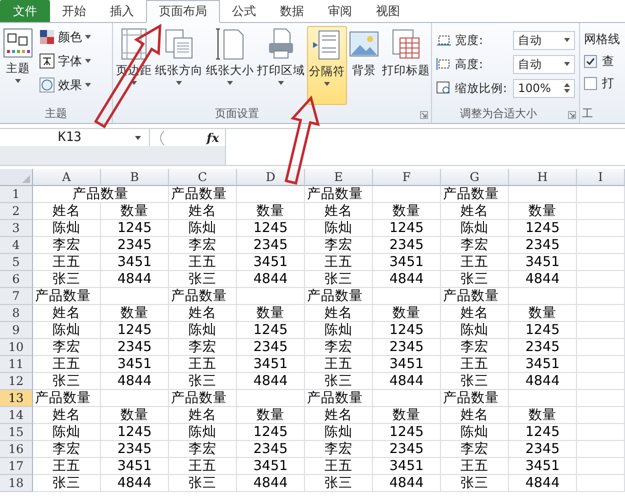  I want to click on ribbon-tab: 页面布局, so click(183, 11).